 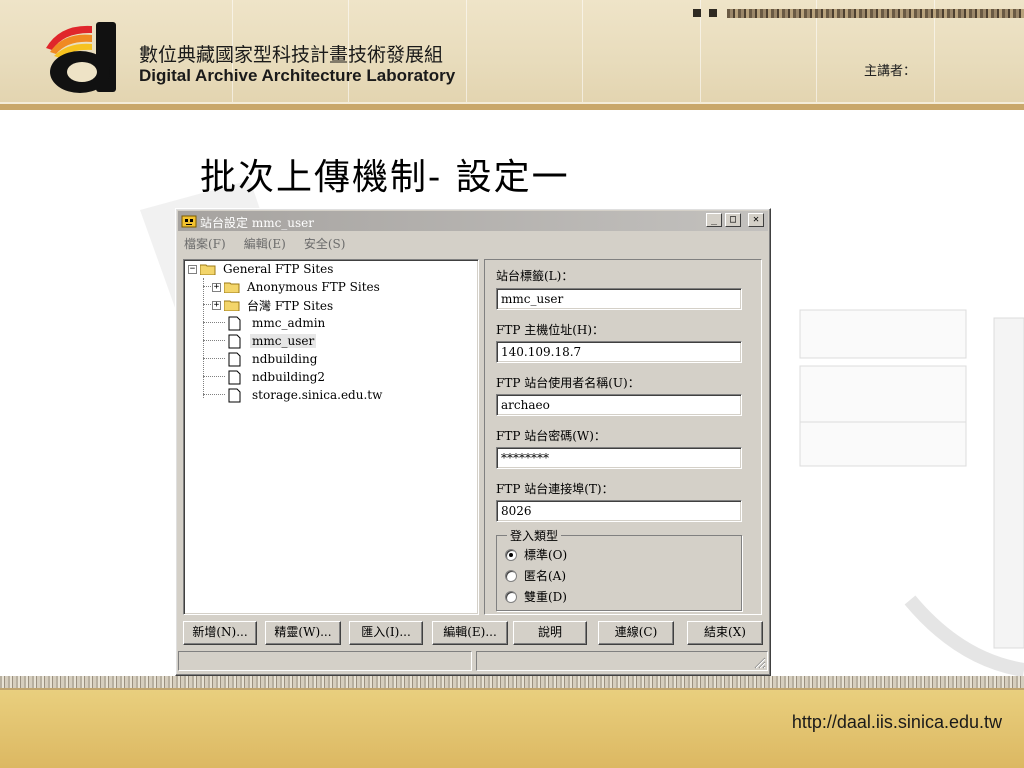 I want to click on site-label-label: 站台標籤(L)：, so click(x=535, y=276).